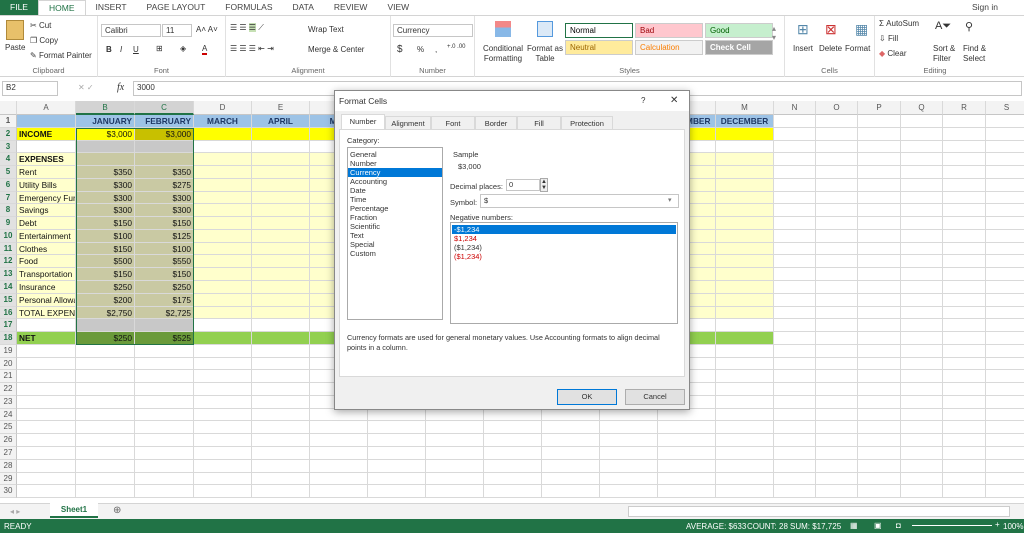 The width and height of the screenshot is (1024, 533). What do you see at coordinates (8, 249) in the screenshot?
I see `row-header: 11` at bounding box center [8, 249].